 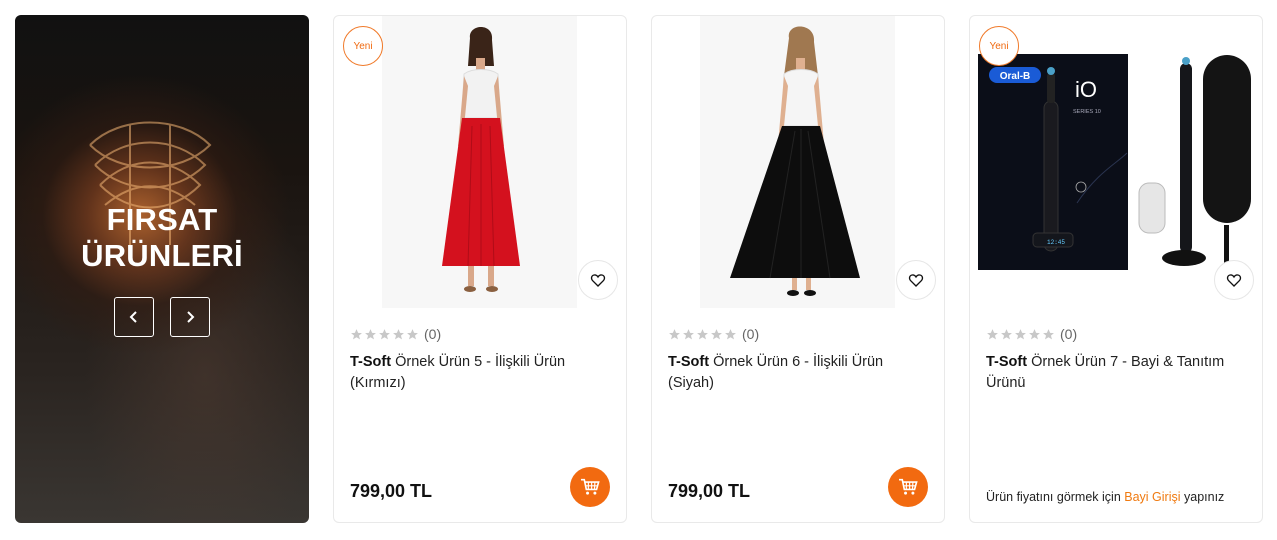 I want to click on promo-title-line2: ÜRÜNLERİ, so click(x=162, y=255).